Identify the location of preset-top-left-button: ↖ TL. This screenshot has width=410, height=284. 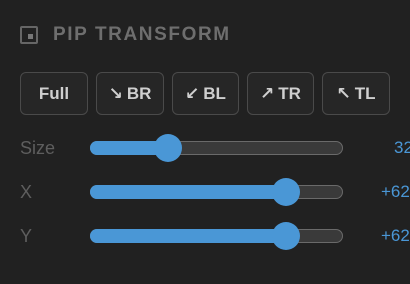
(356, 93).